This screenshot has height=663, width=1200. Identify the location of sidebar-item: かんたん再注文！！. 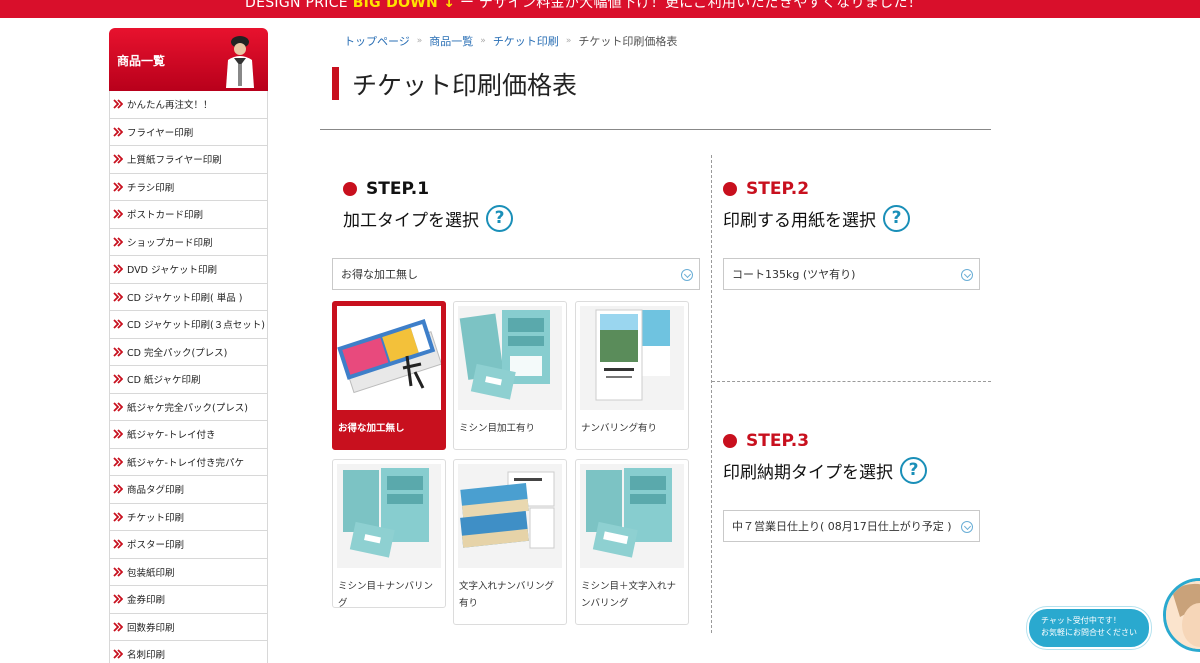
(188, 105).